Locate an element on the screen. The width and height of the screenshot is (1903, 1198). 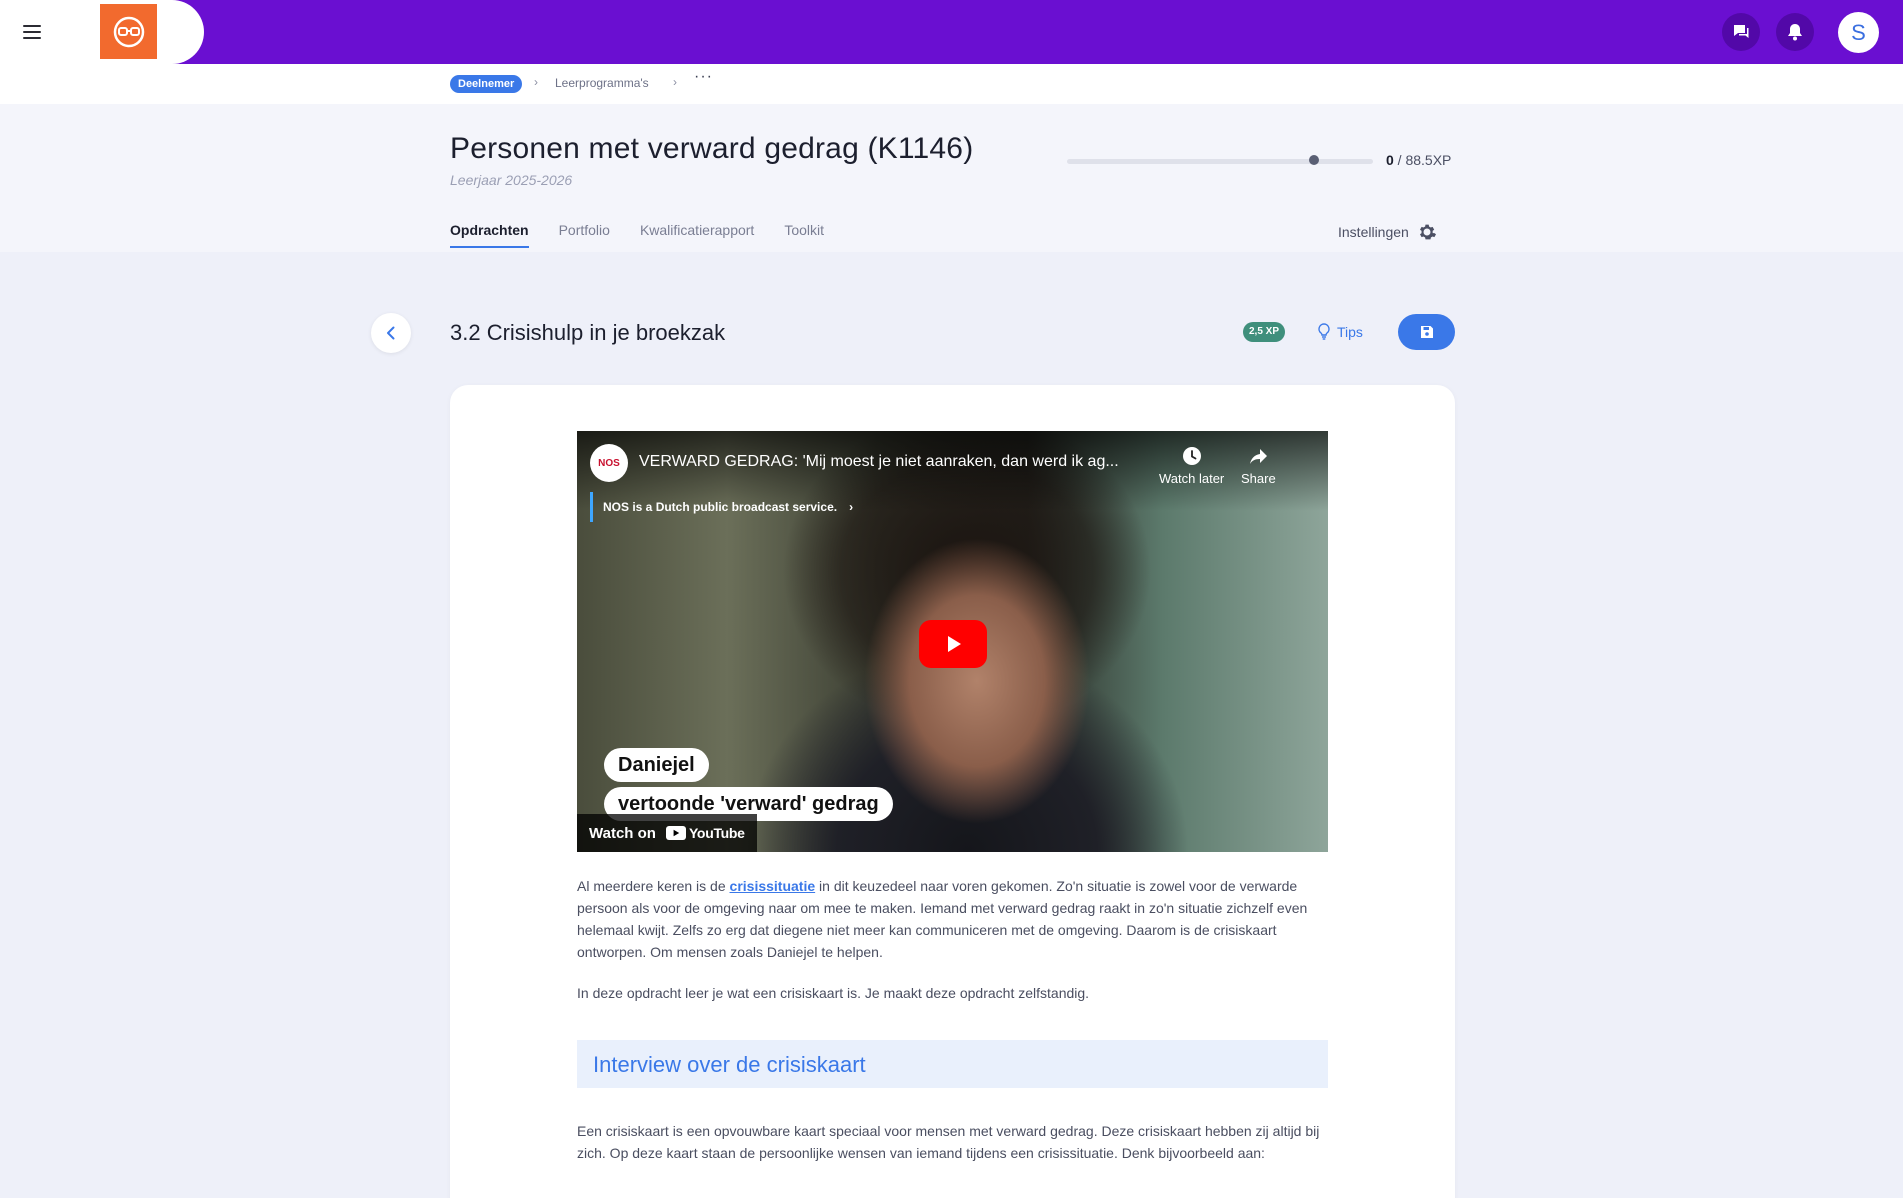
gear-icon is located at coordinates (1427, 232).